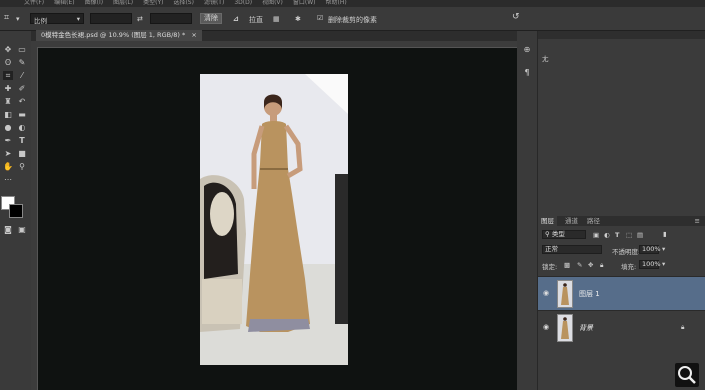  What do you see at coordinates (183, 3) in the screenshot?
I see `menu-select: 选择(S)` at bounding box center [183, 3].